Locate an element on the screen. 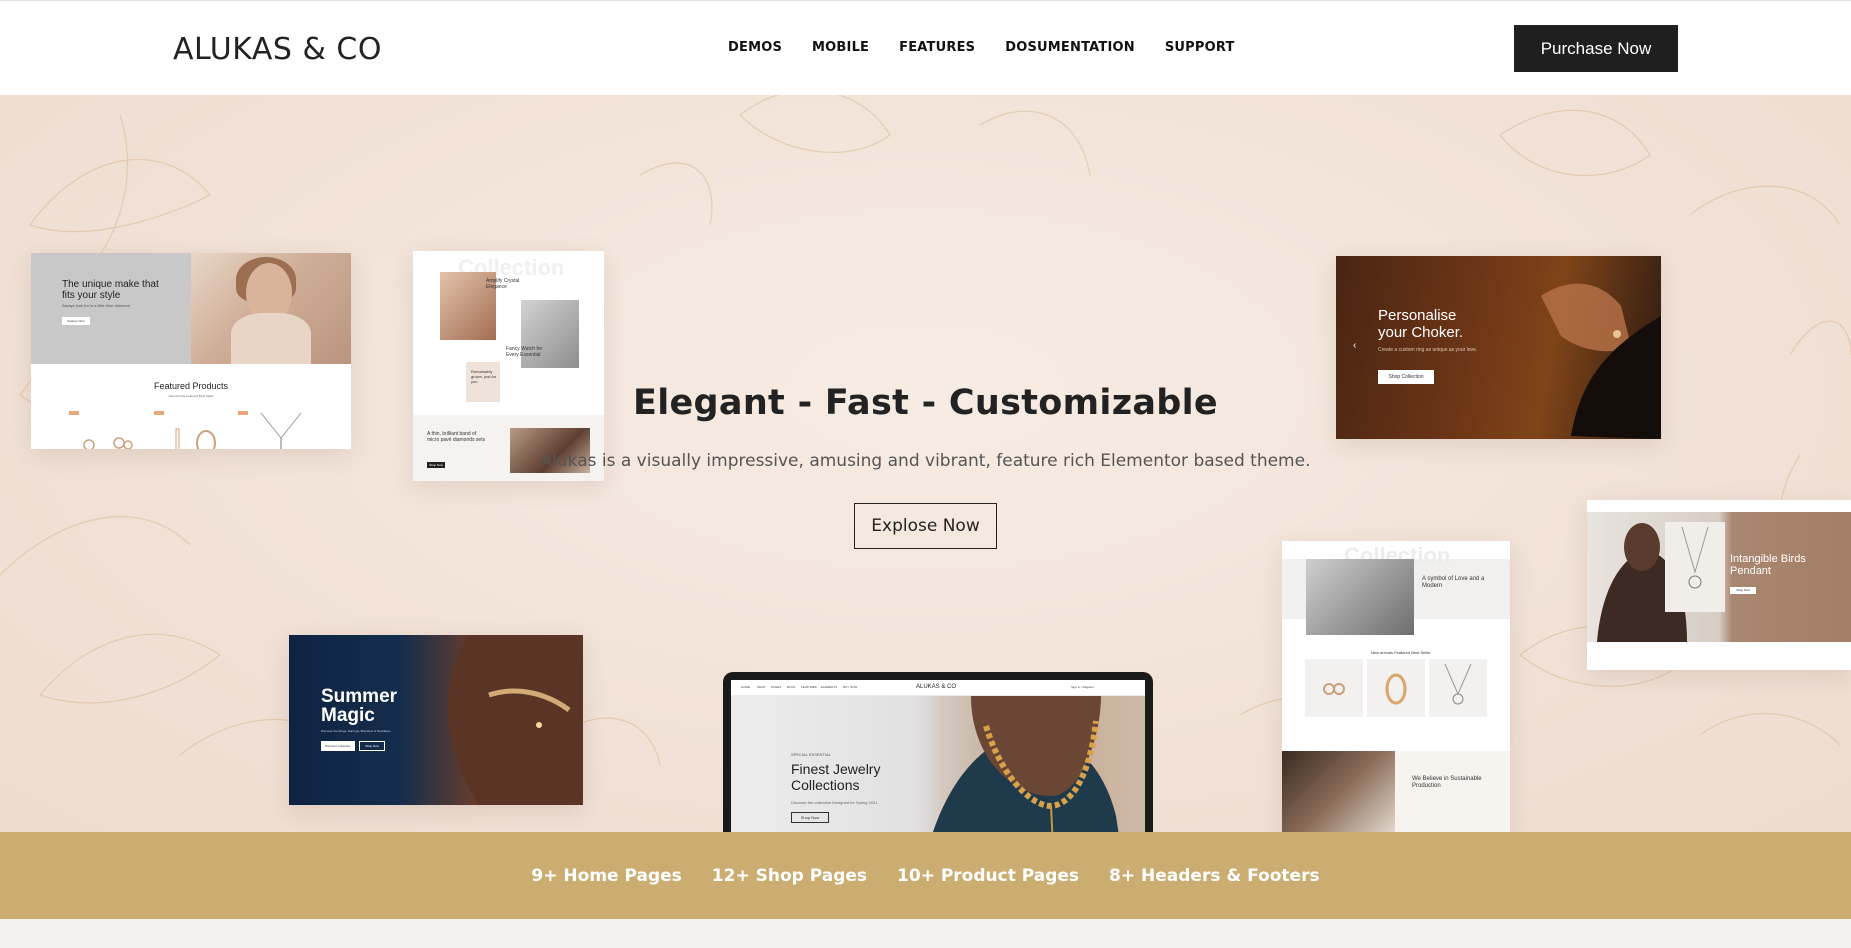  explore-now-button: Explose Now is located at coordinates (925, 526).